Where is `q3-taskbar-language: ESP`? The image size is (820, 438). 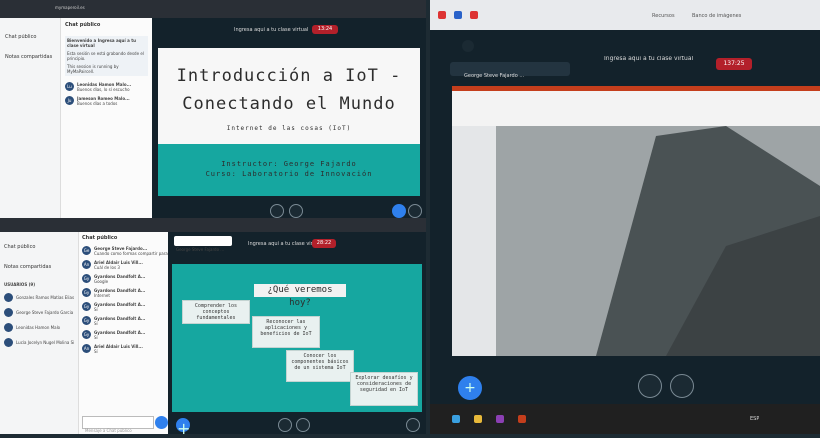 q3-taskbar-language: ESP is located at coordinates (754, 419).